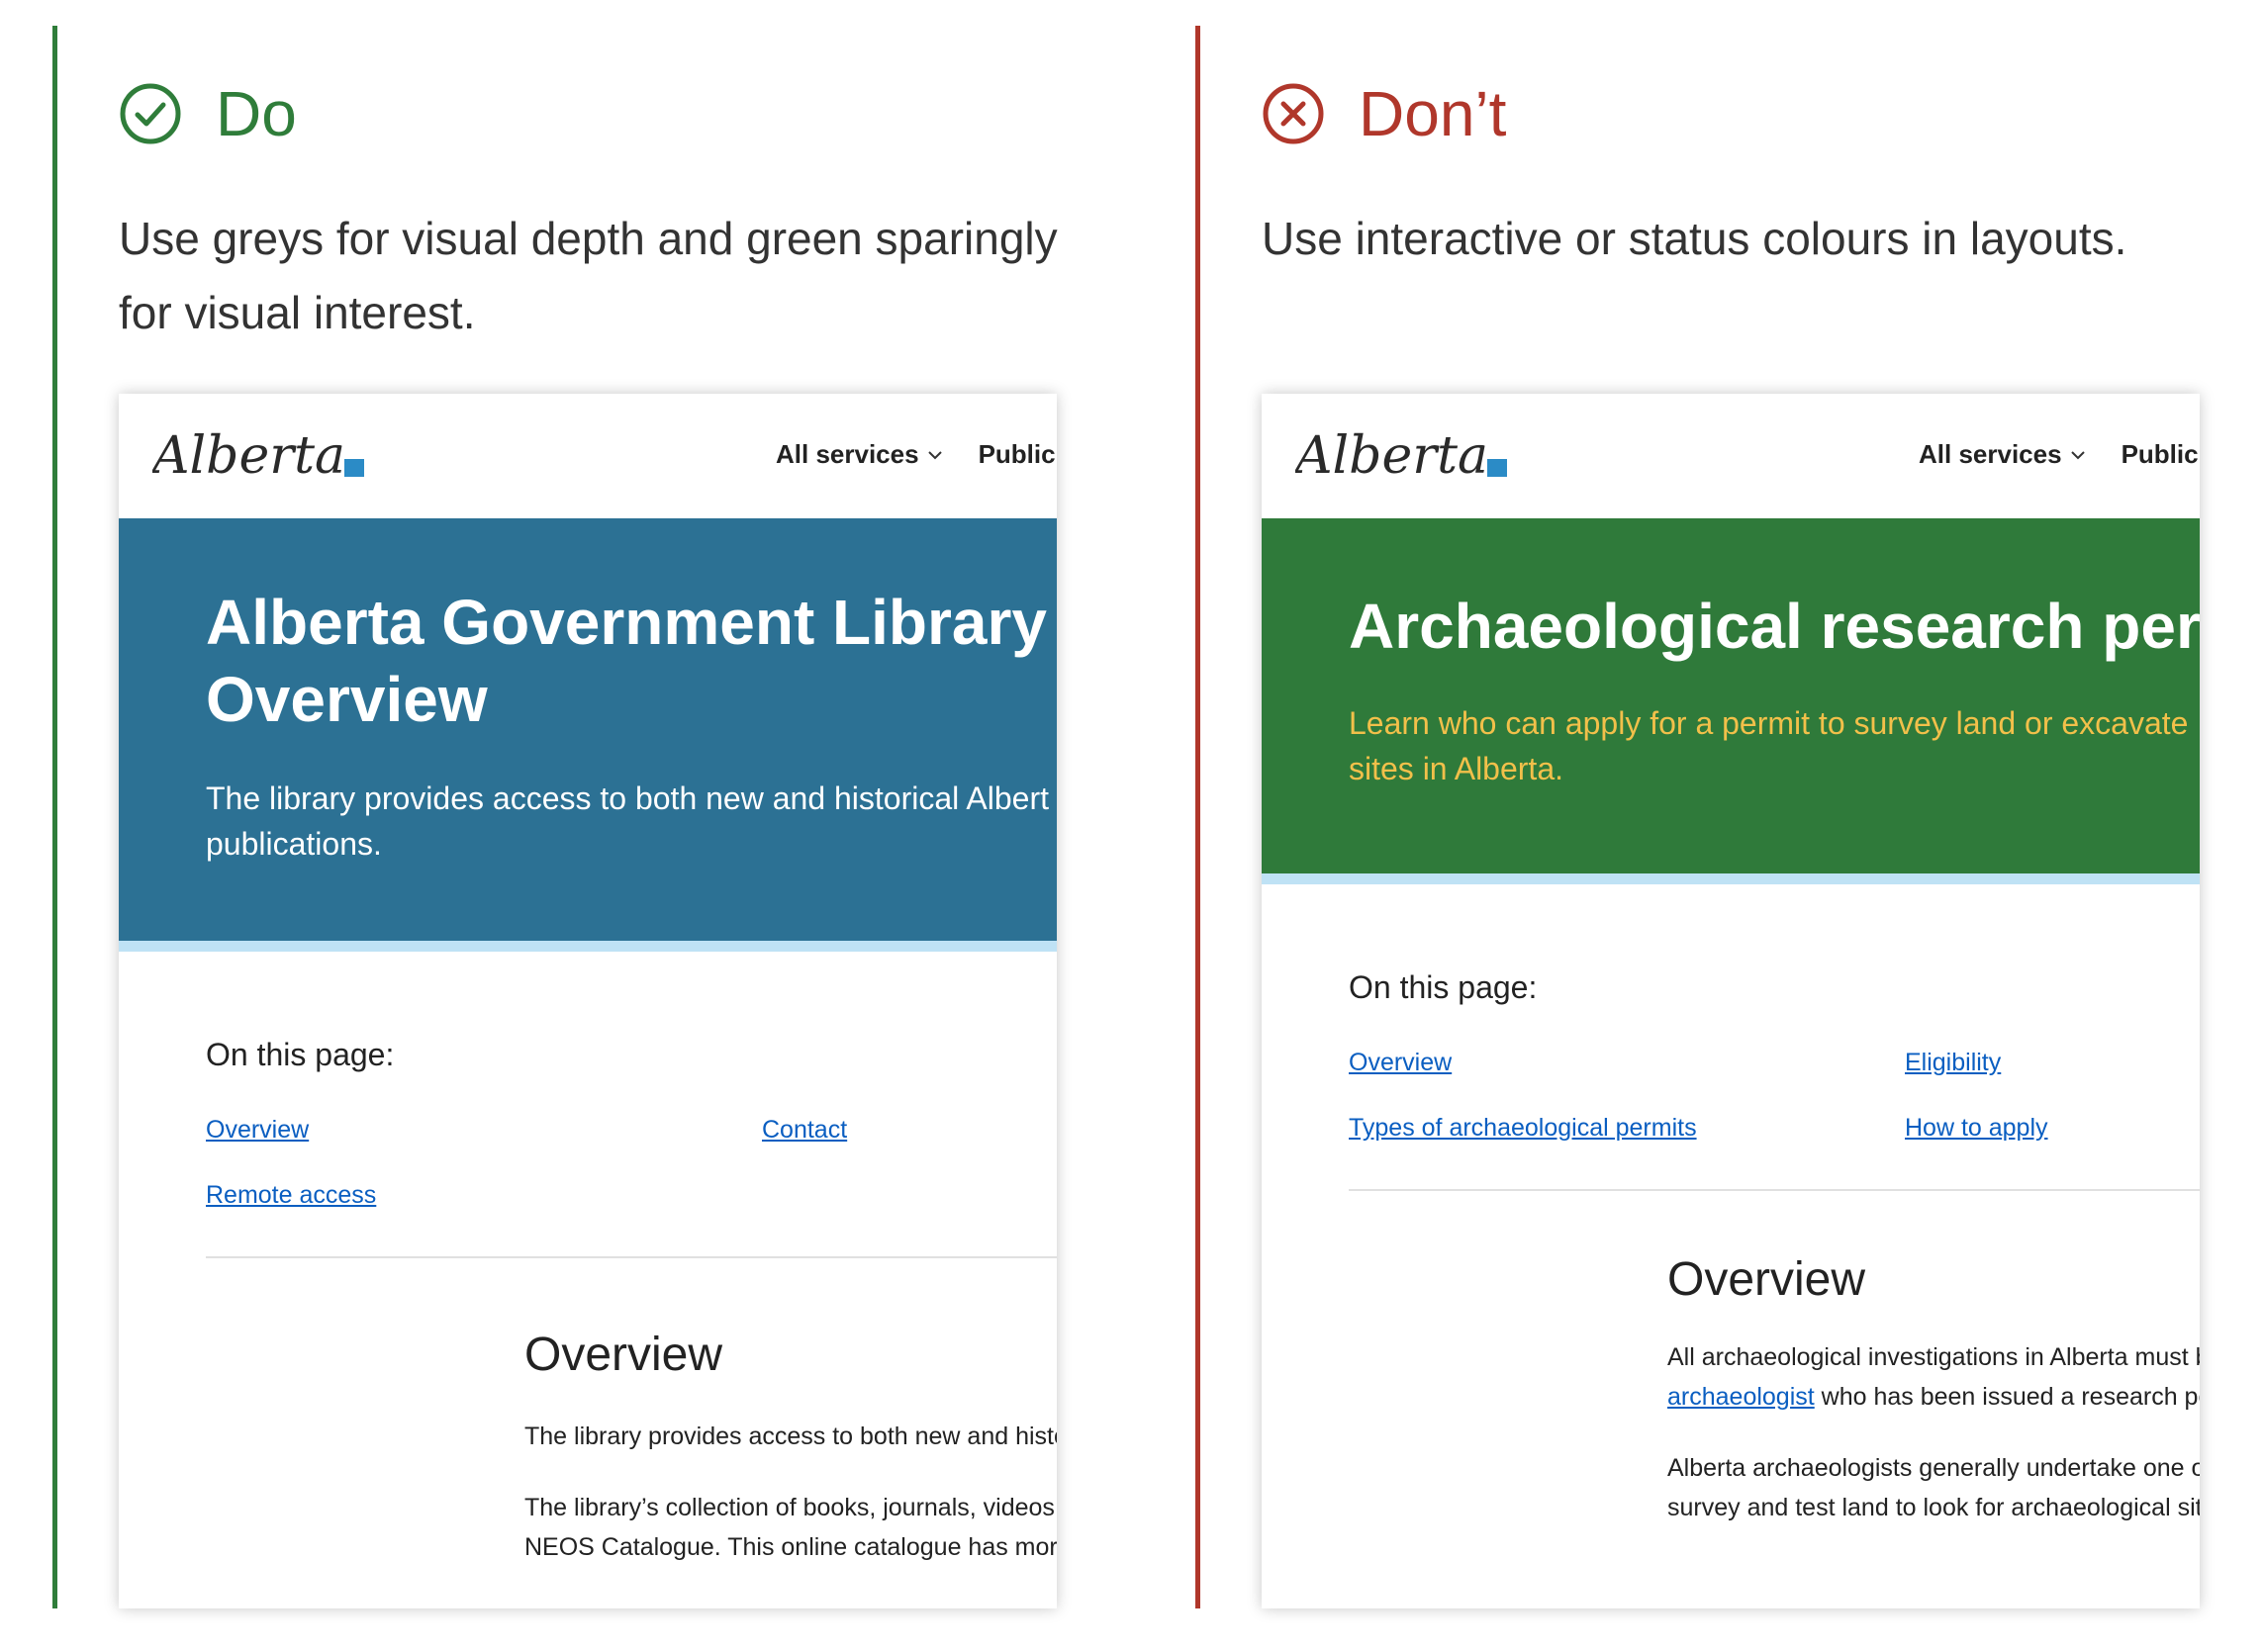 The height and width of the screenshot is (1652, 2264). Describe the element at coordinates (804, 1131) in the screenshot. I see `toc-link-contact: Contact` at that location.